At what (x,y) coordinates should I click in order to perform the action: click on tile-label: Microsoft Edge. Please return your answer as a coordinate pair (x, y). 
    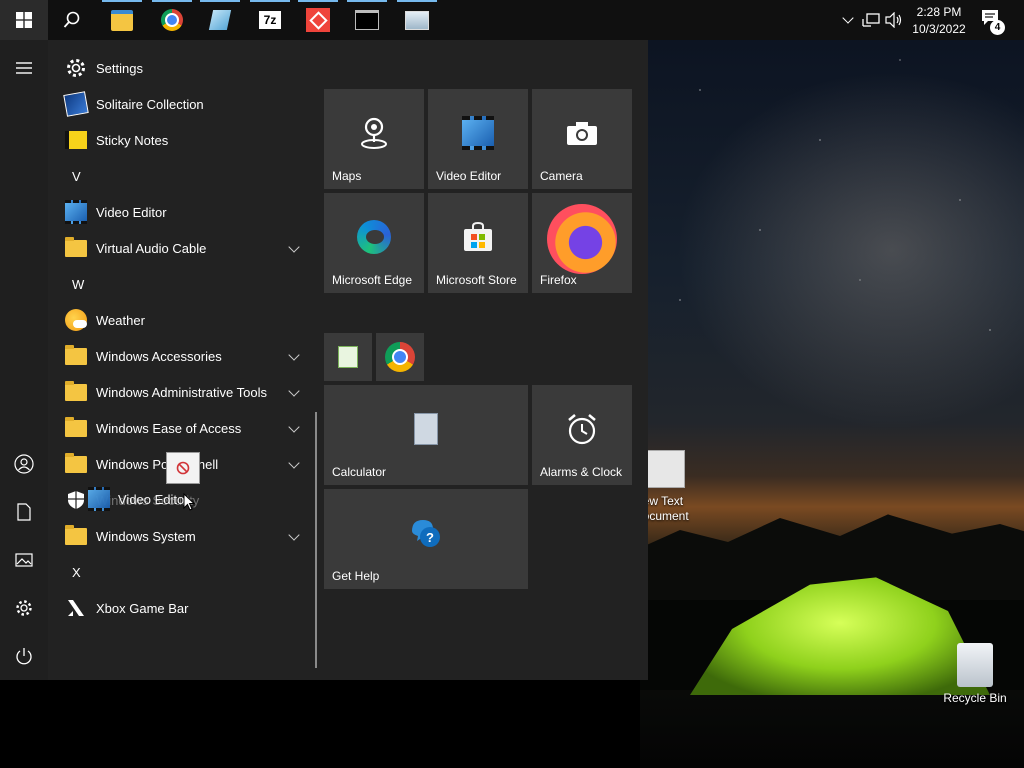
    Looking at the image, I should click on (372, 280).